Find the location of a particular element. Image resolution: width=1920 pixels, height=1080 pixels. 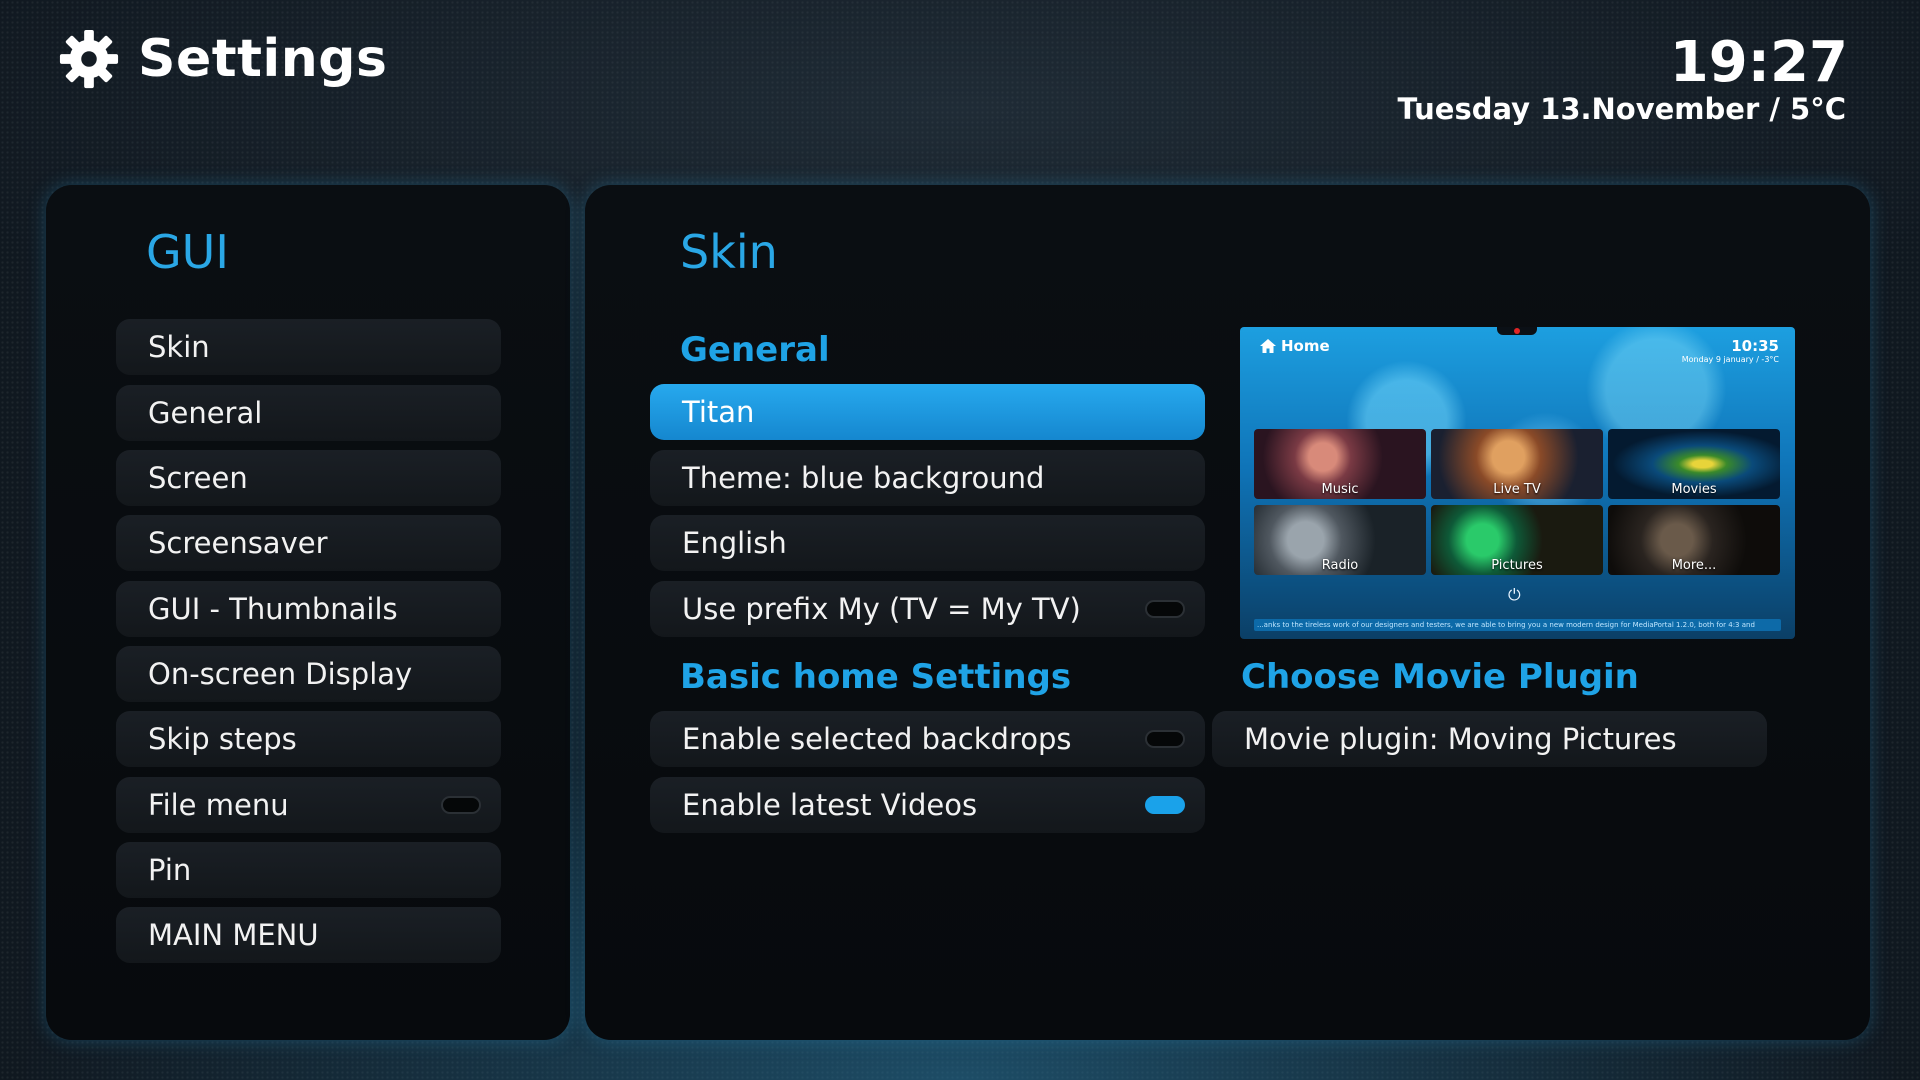

menu-item-skin: Skin is located at coordinates (308, 347).